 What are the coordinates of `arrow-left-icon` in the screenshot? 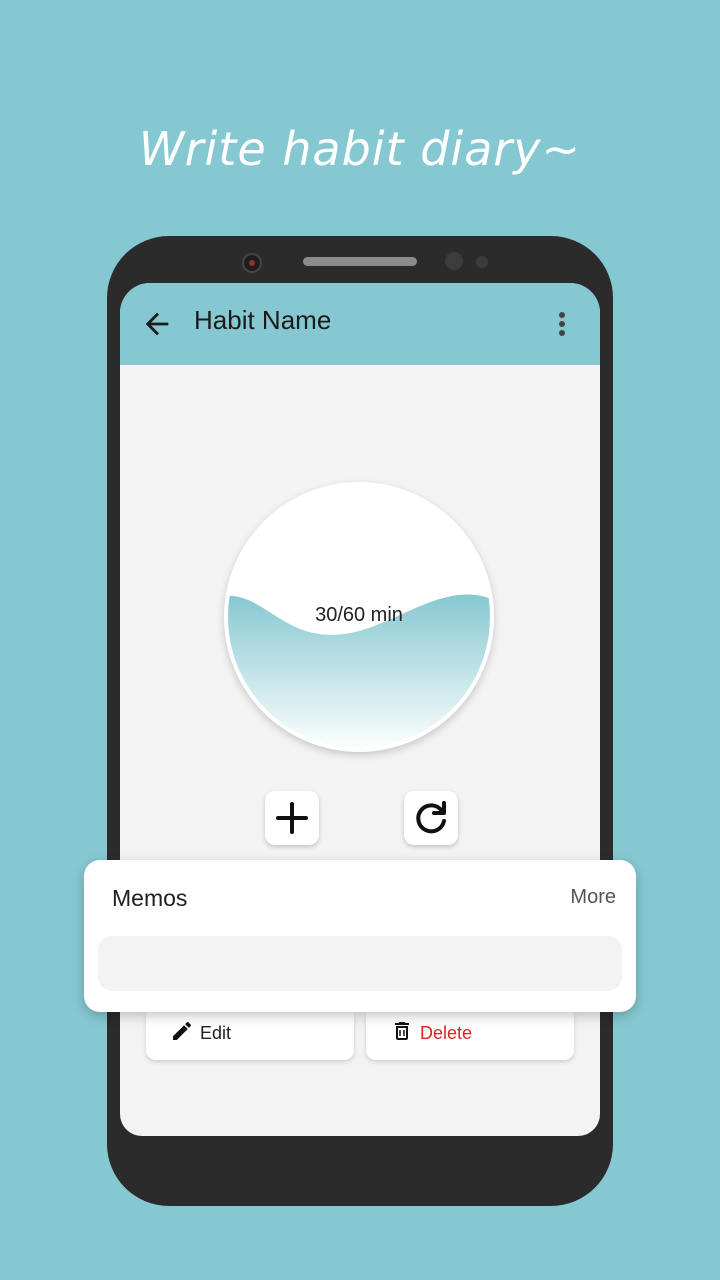 It's located at (157, 324).